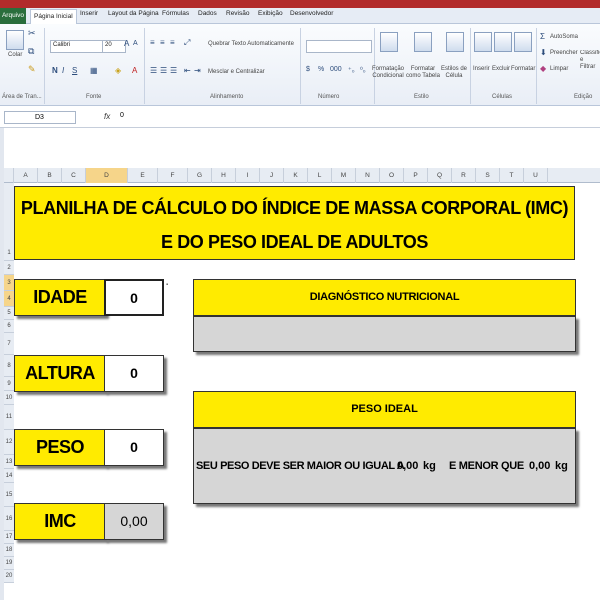 This screenshot has width=600, height=600. I want to click on autosum-icon: Σ, so click(542, 36).